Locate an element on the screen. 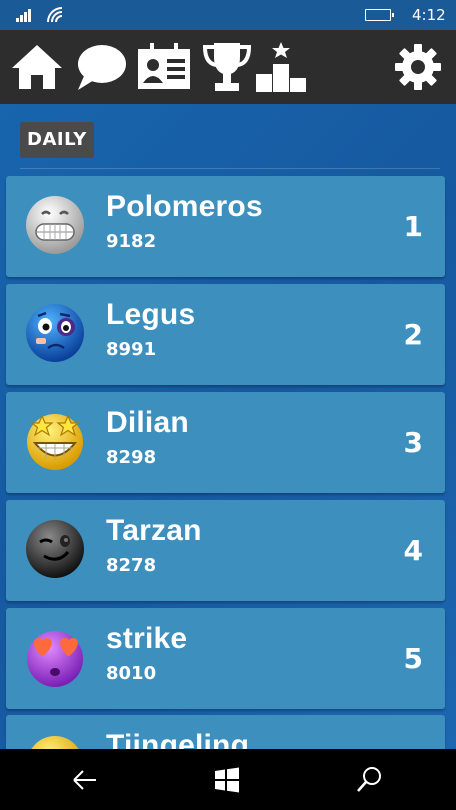  player-rank: 4 is located at coordinates (413, 550).